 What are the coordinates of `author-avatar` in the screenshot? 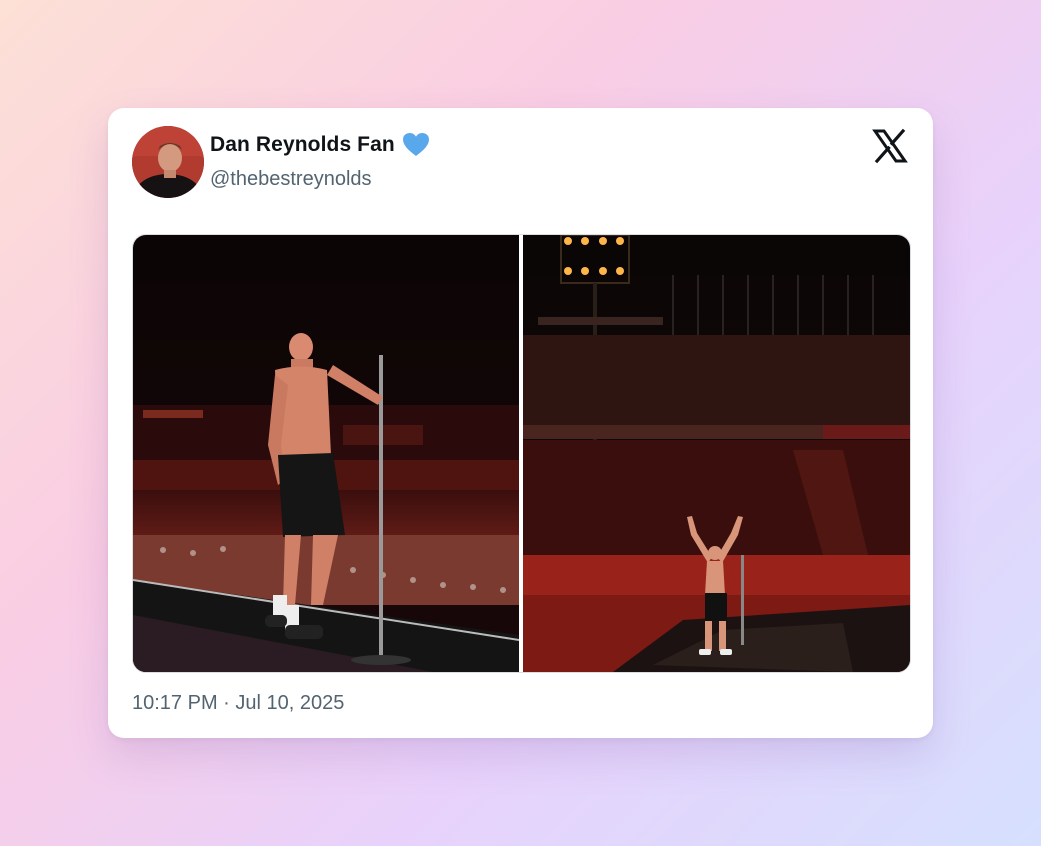 It's located at (168, 162).